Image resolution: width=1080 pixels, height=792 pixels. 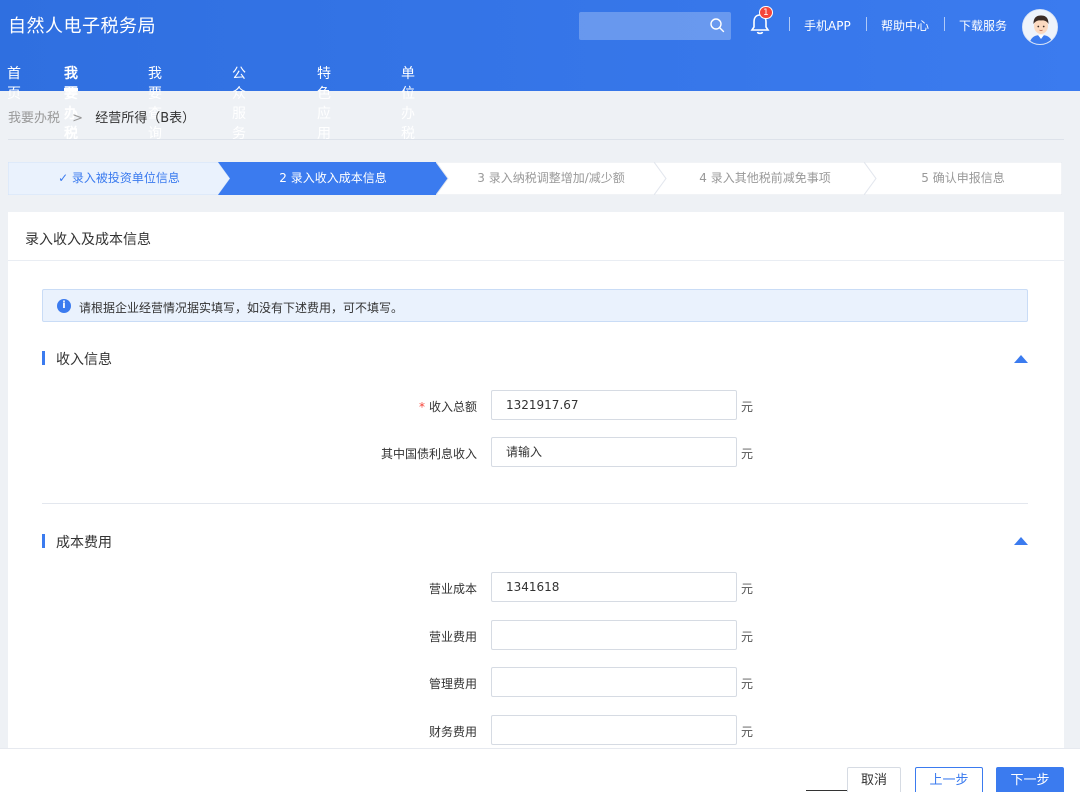 What do you see at coordinates (324, 103) in the screenshot?
I see `nav-featured-apps: 特色应用` at bounding box center [324, 103].